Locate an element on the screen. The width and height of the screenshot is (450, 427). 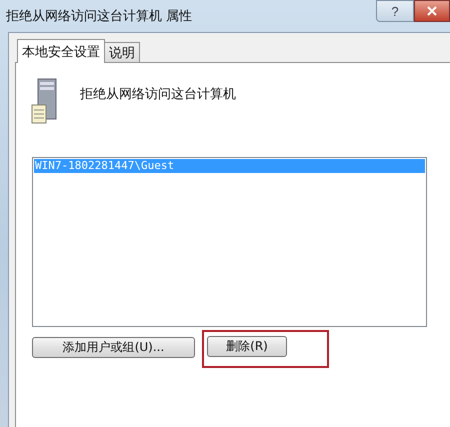
remove-button: 删除(R) is located at coordinates (247, 346).